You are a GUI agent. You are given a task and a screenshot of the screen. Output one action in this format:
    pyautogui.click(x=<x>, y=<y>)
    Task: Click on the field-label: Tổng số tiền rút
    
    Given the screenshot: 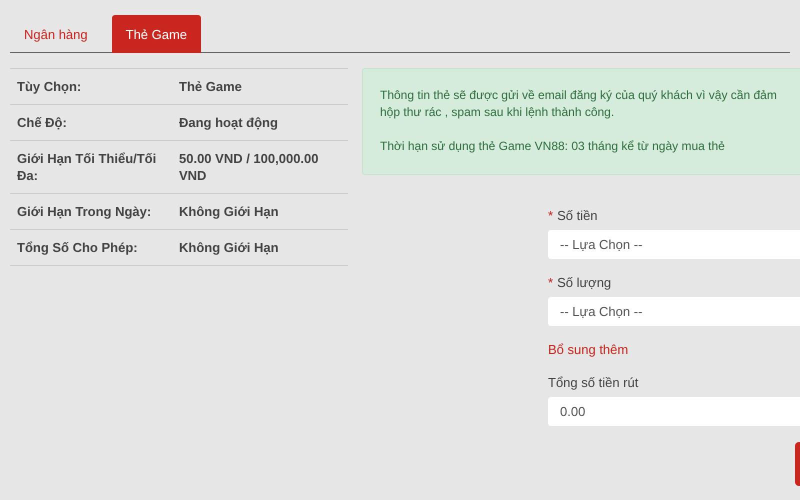 What is the action you would take?
    pyautogui.click(x=593, y=382)
    